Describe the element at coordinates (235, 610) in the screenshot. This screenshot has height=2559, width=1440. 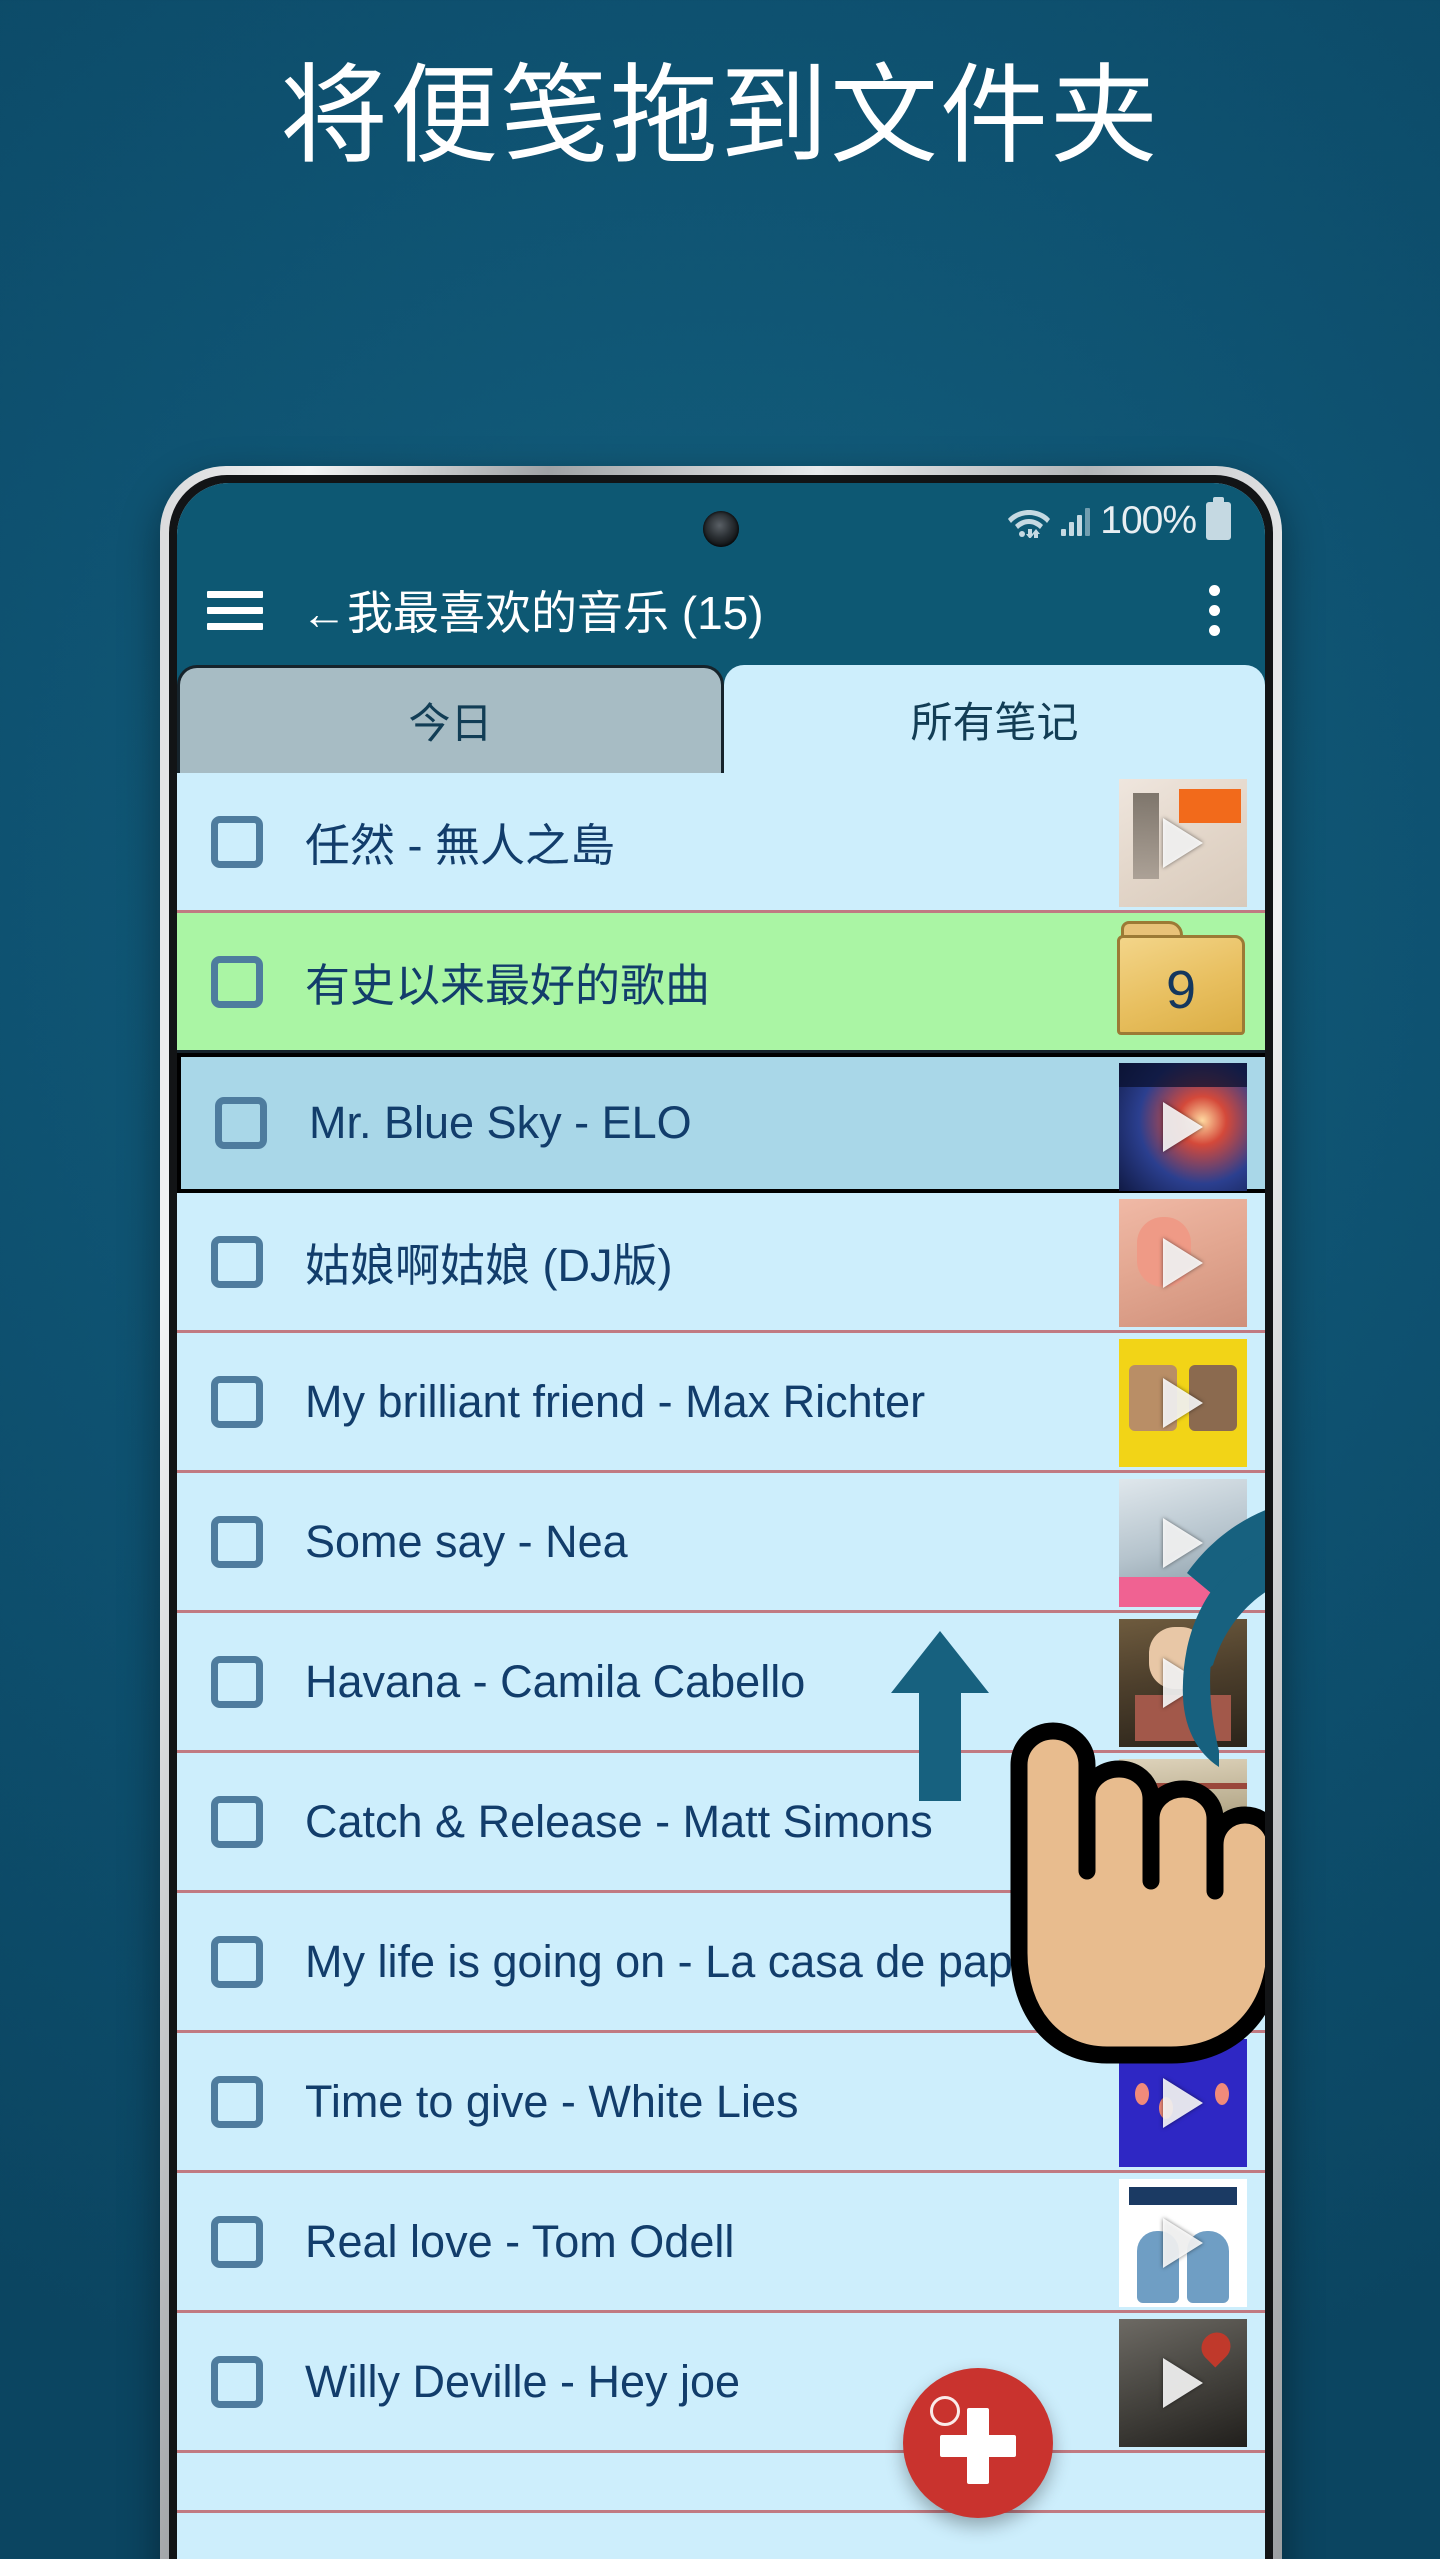
I see `hamburger-menu-icon` at that location.